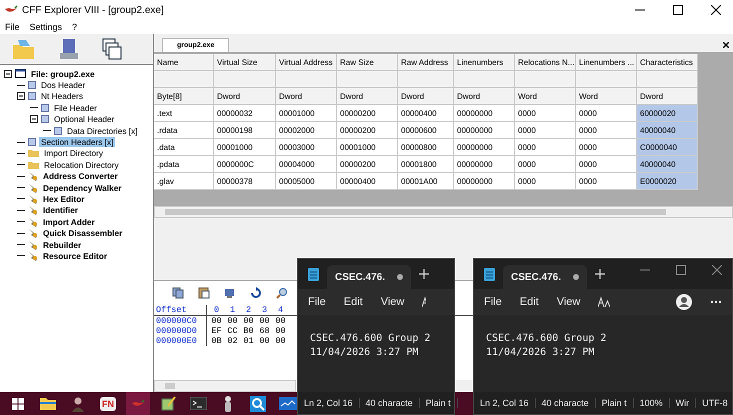 The image size is (733, 415). Describe the element at coordinates (69, 49) in the screenshot. I see `save-disk-icon` at that location.